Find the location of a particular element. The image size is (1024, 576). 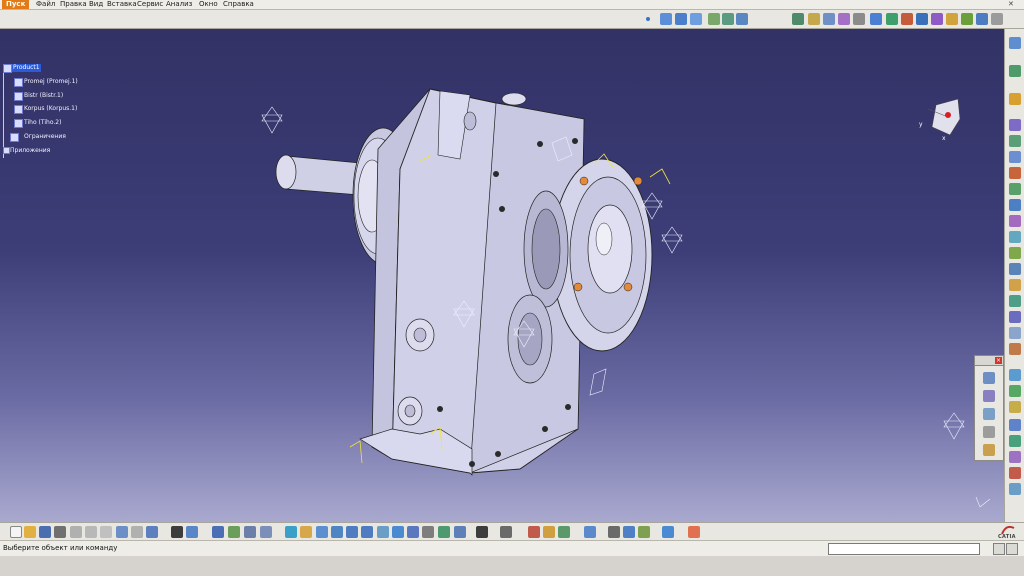

rotate-icon is located at coordinates (666, 19).